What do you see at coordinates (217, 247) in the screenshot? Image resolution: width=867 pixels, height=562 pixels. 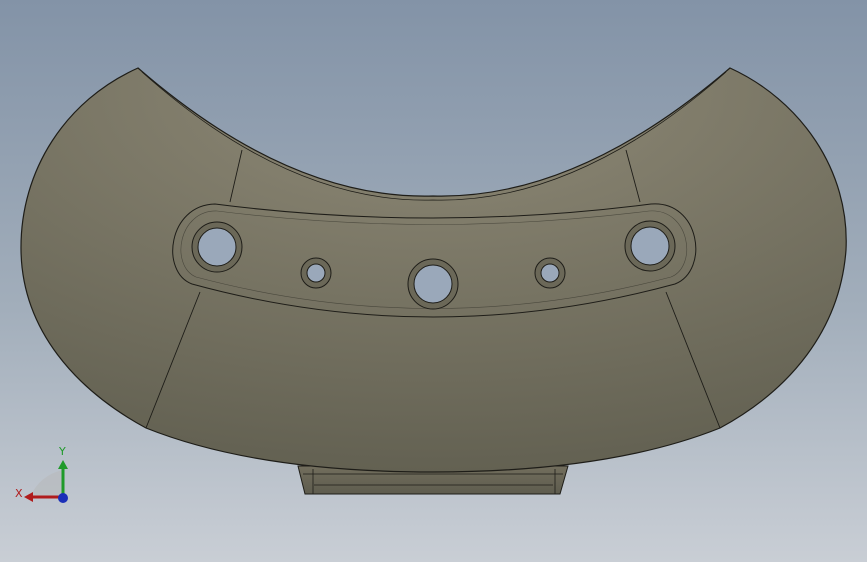 I see `hole-large-left` at bounding box center [217, 247].